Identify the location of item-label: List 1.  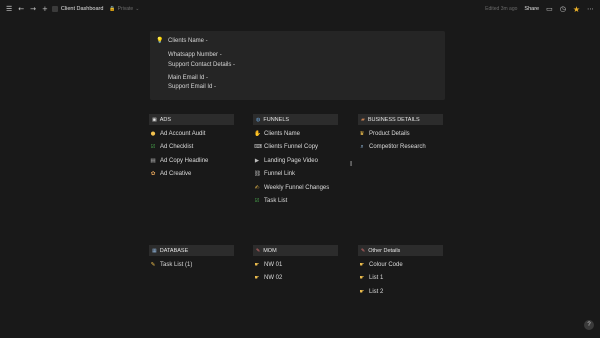
(376, 278).